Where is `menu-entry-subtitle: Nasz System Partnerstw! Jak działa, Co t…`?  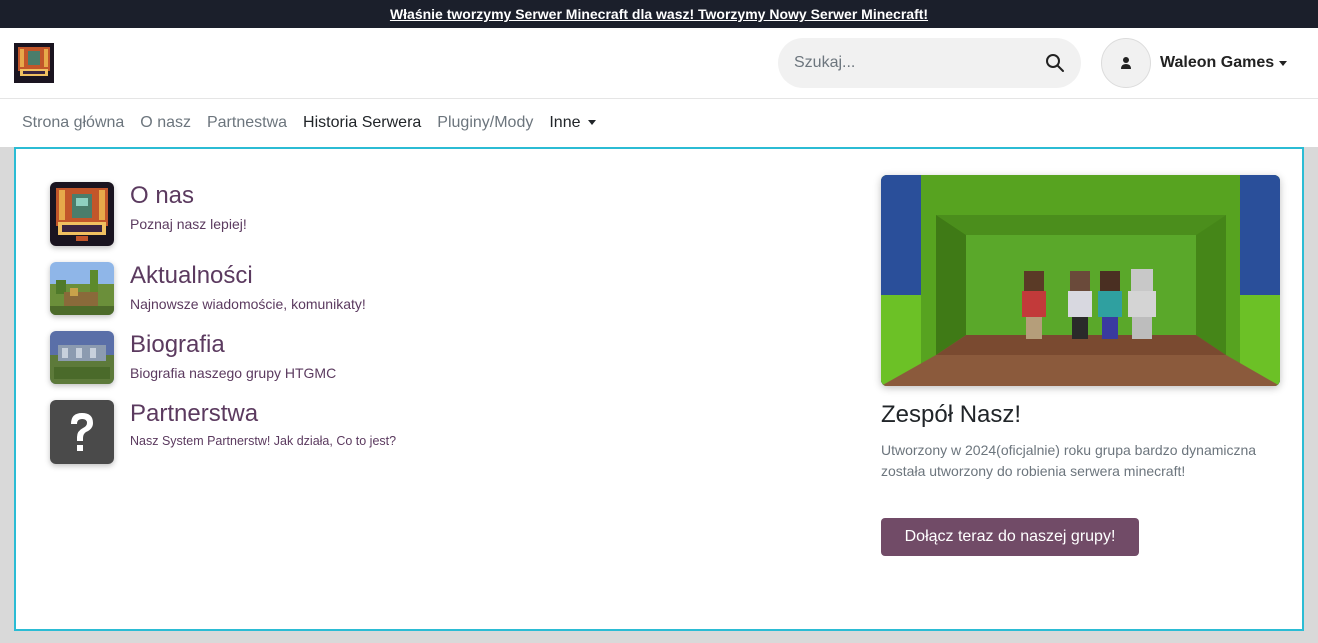
menu-entry-subtitle: Nasz System Partnerstw! Jak działa, Co t… is located at coordinates (263, 441).